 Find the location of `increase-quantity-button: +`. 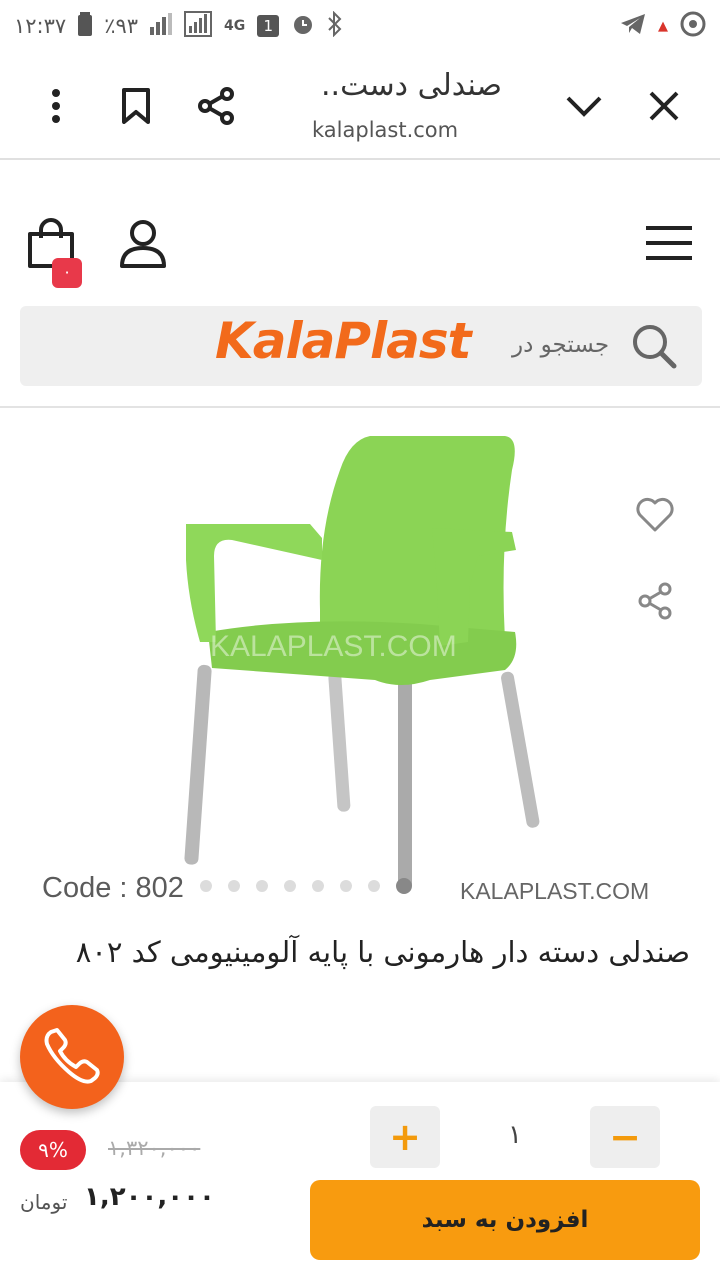

increase-quantity-button: + is located at coordinates (405, 1137).